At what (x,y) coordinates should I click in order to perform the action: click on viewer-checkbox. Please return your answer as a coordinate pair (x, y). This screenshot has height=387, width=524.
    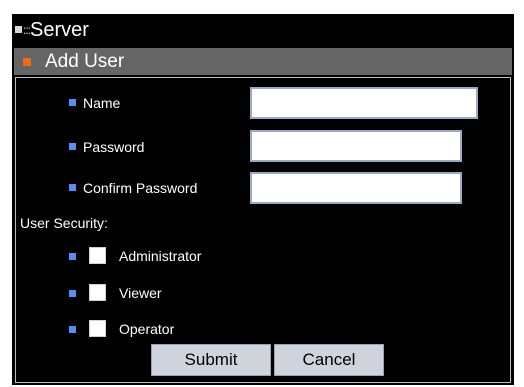
    Looking at the image, I should click on (97, 292).